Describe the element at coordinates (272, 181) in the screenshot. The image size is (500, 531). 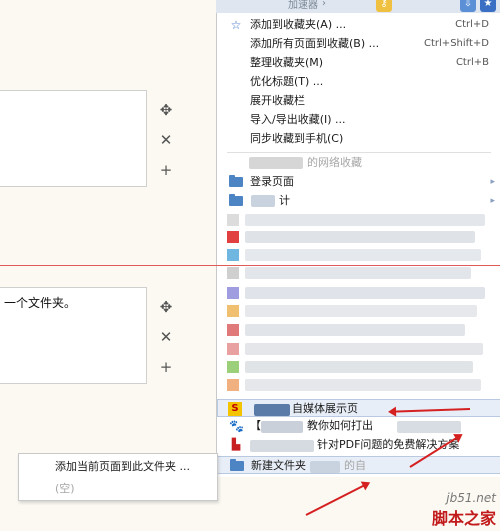
I see `folder-label: 登录页面` at that location.